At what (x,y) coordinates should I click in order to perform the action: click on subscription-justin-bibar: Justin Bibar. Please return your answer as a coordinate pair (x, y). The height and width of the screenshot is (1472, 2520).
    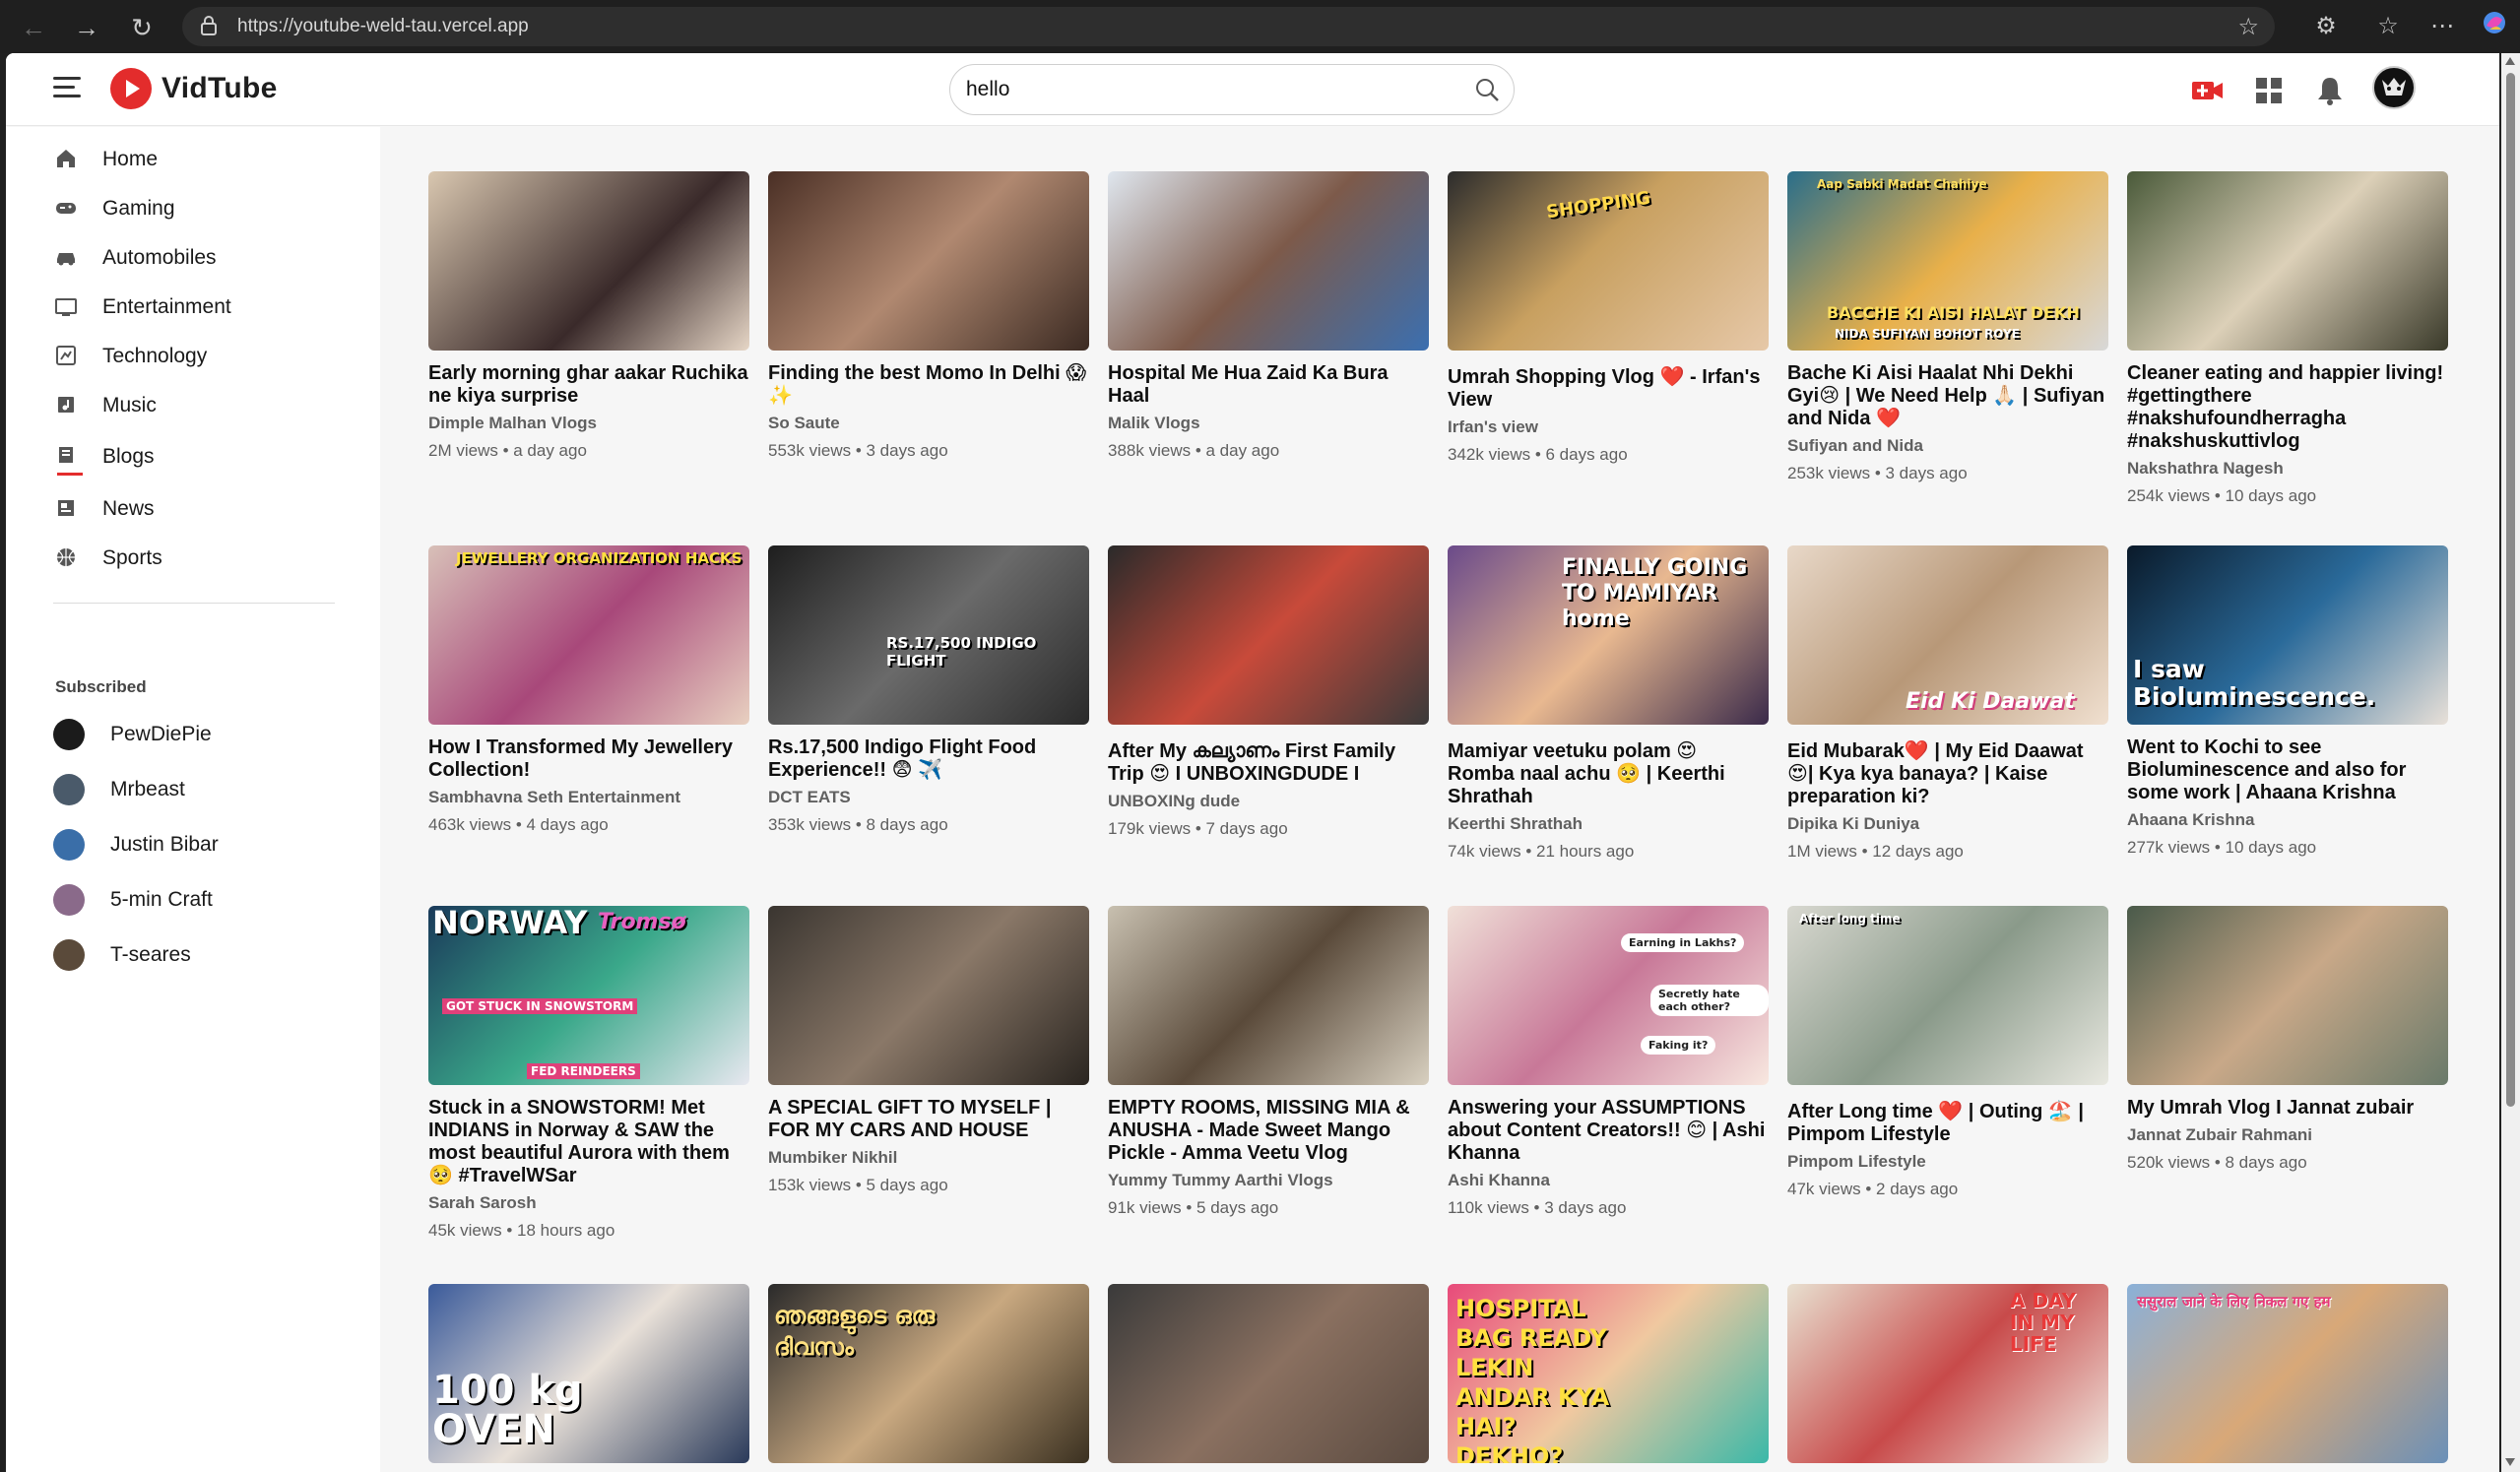
    Looking at the image, I should click on (201, 844).